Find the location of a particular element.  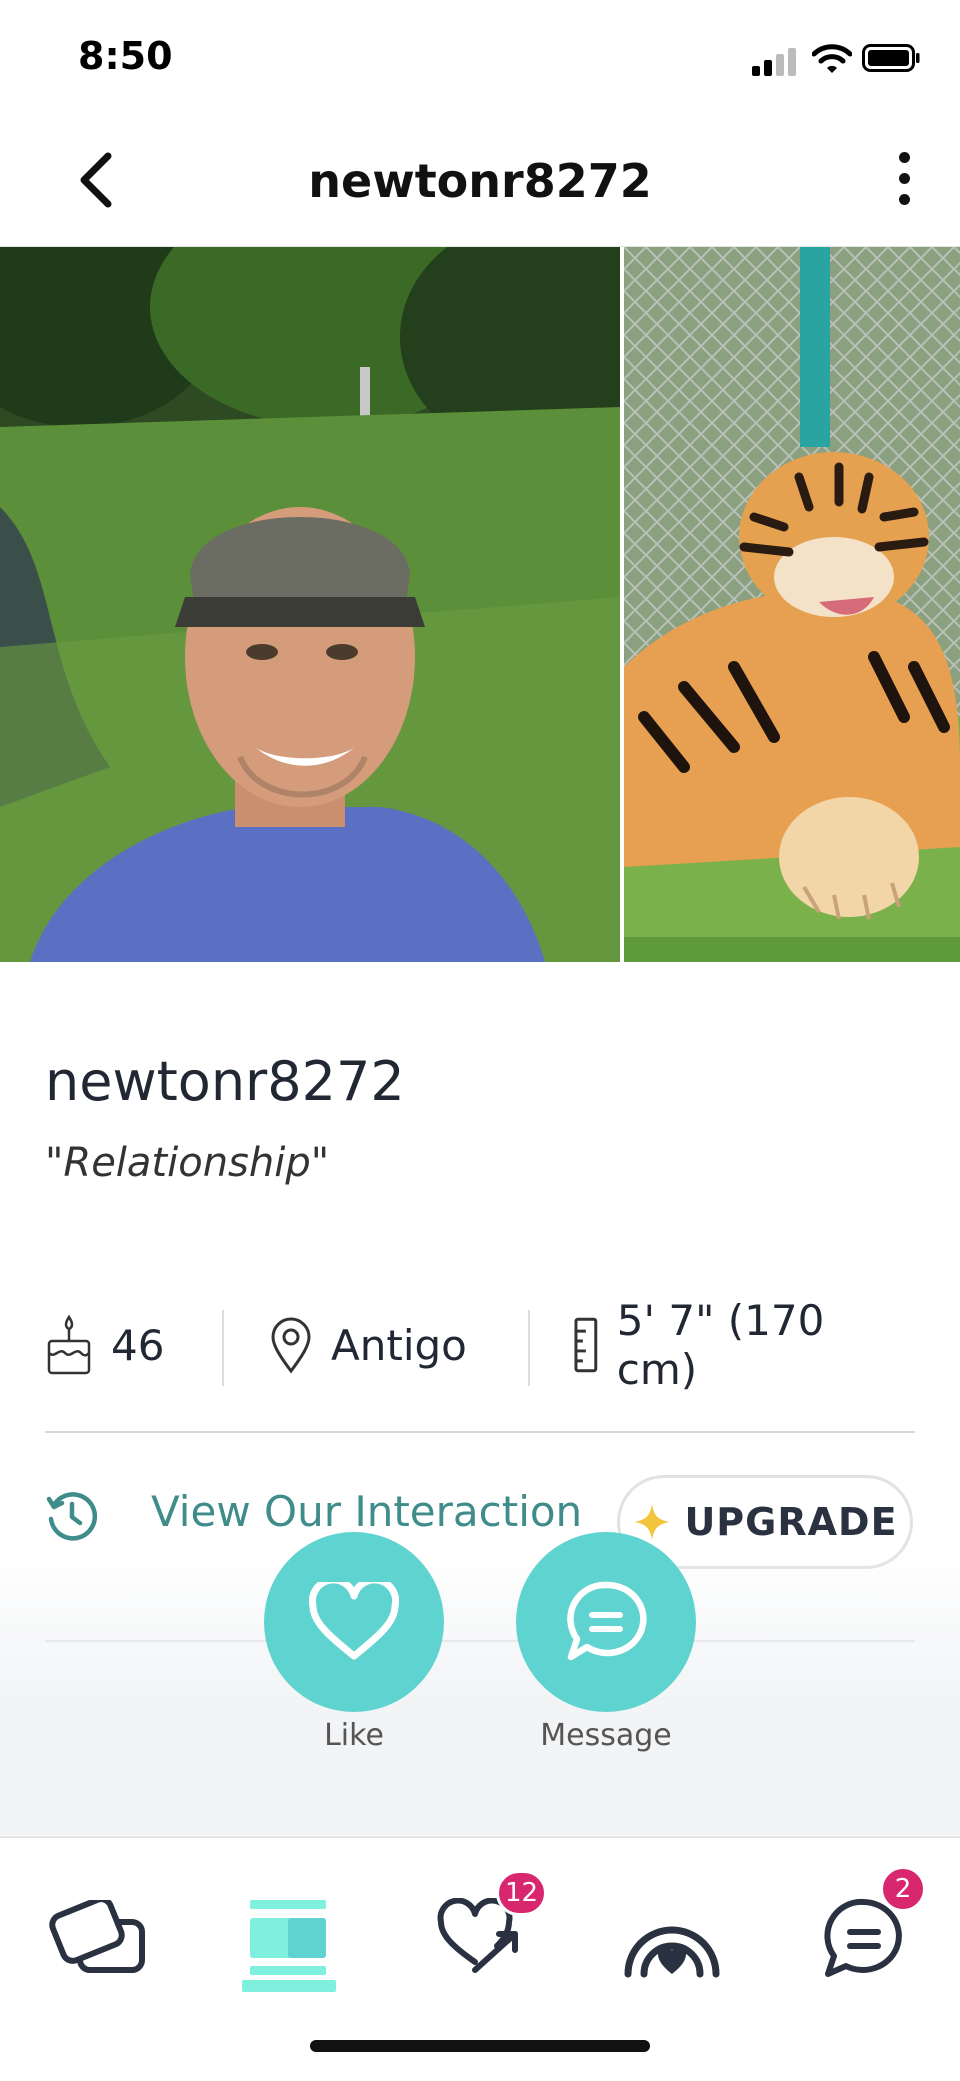

tab-discover is located at coordinates (98, 1938).